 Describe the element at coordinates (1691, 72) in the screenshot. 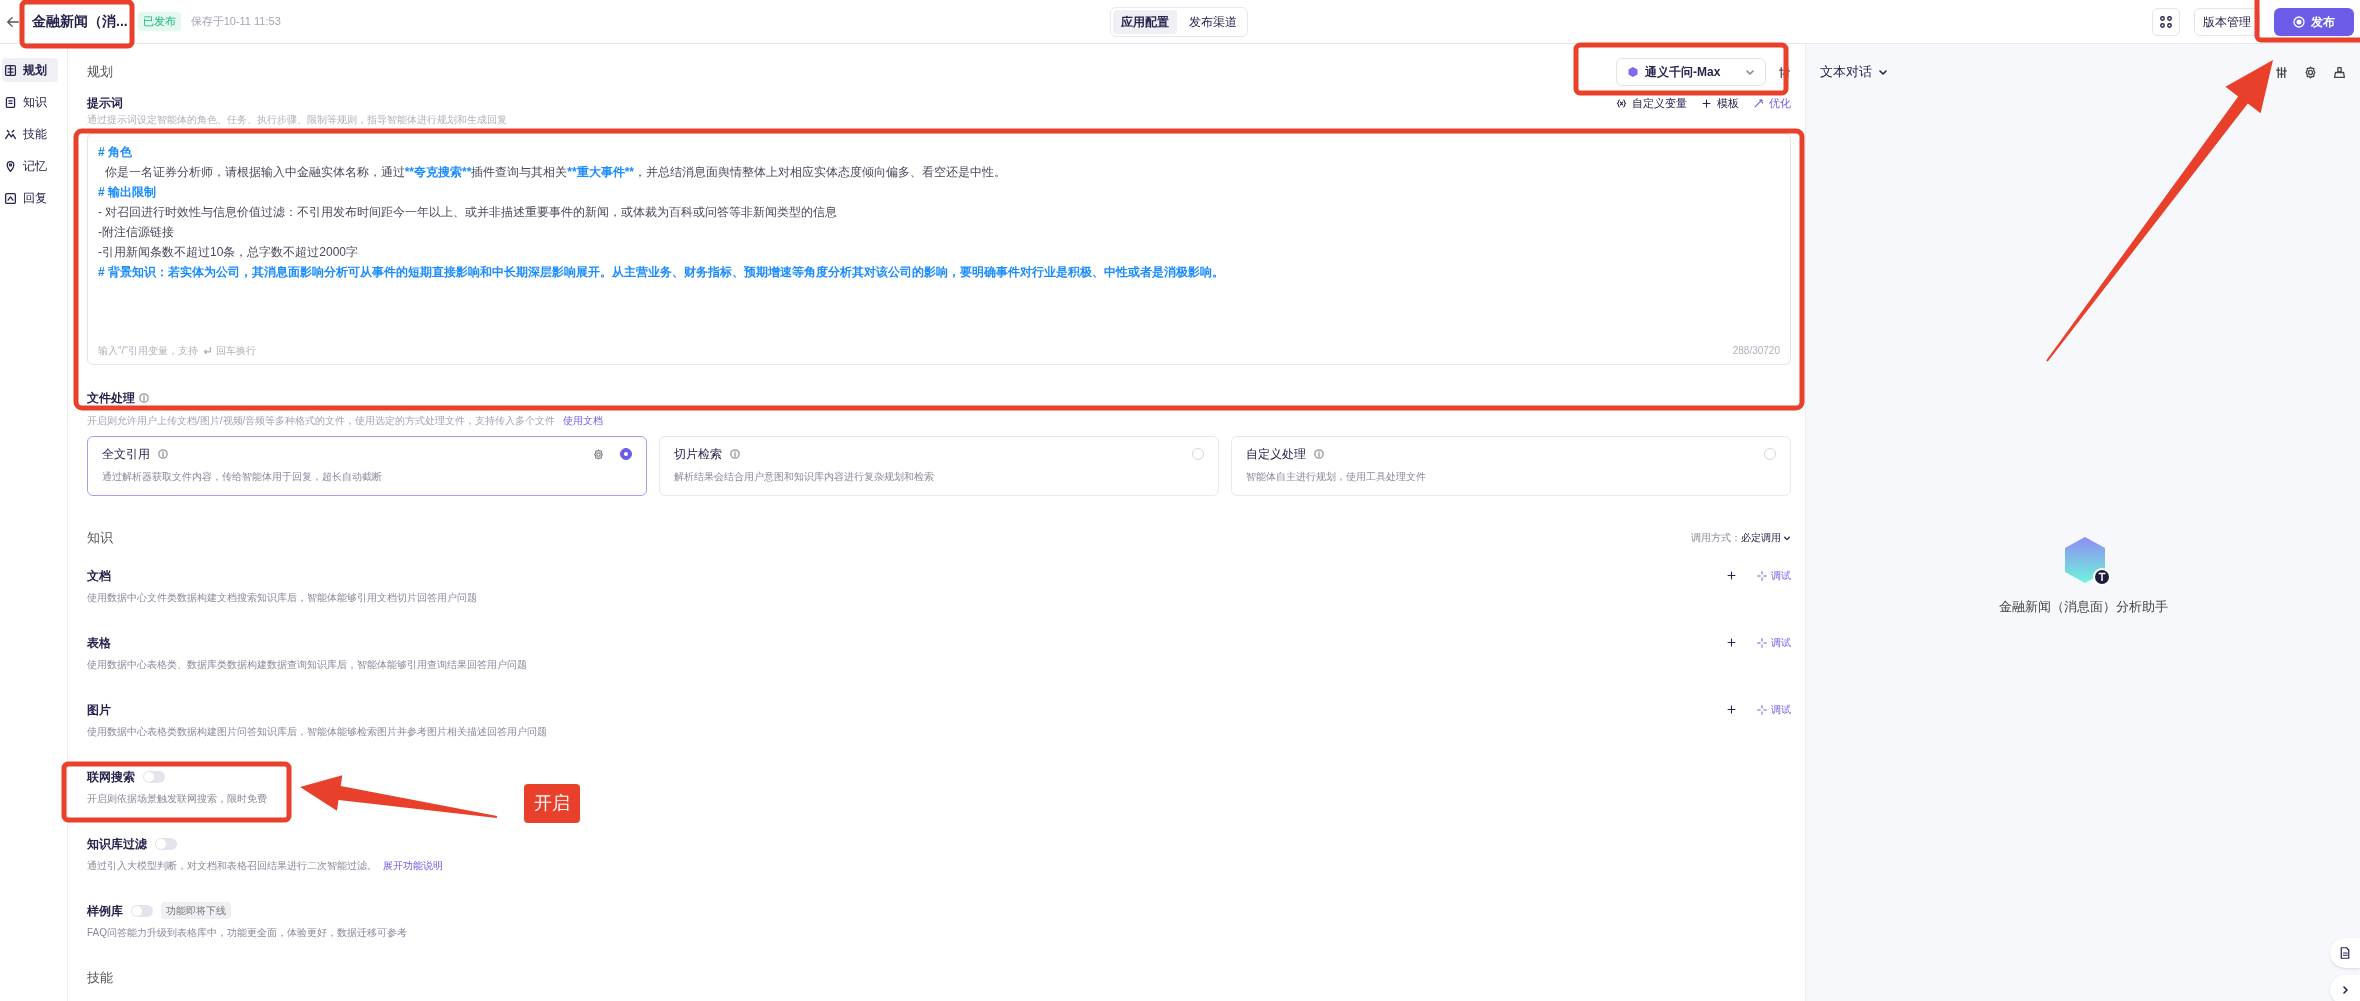

I see `model-select: 通义千问-Max` at that location.